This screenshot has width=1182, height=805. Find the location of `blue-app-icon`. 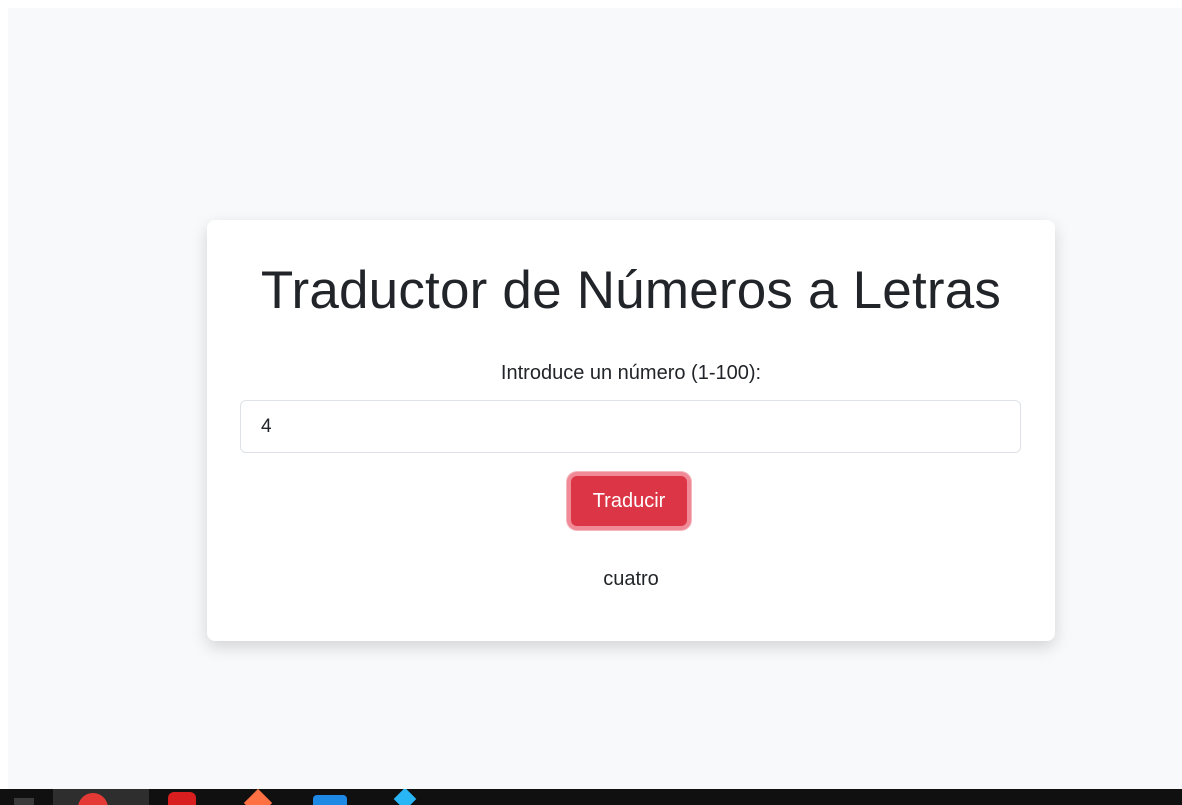

blue-app-icon is located at coordinates (330, 800).